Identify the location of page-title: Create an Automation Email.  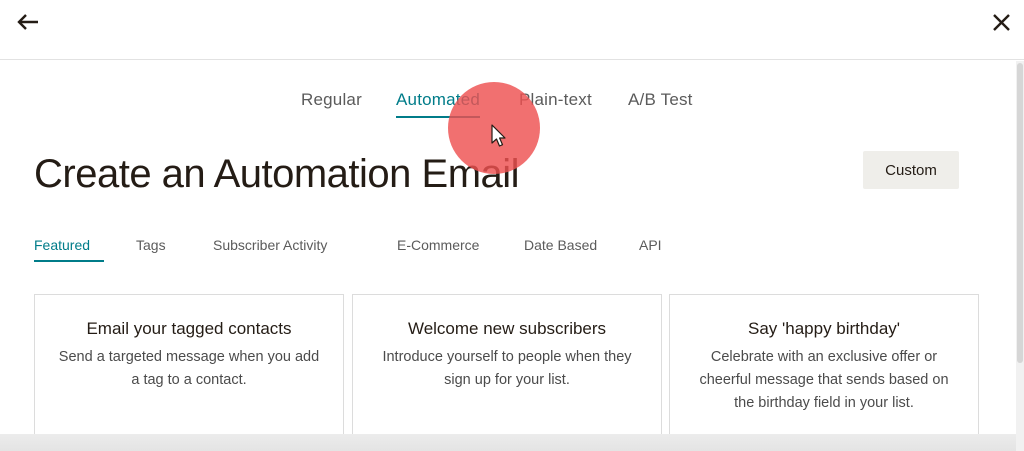
(277, 174).